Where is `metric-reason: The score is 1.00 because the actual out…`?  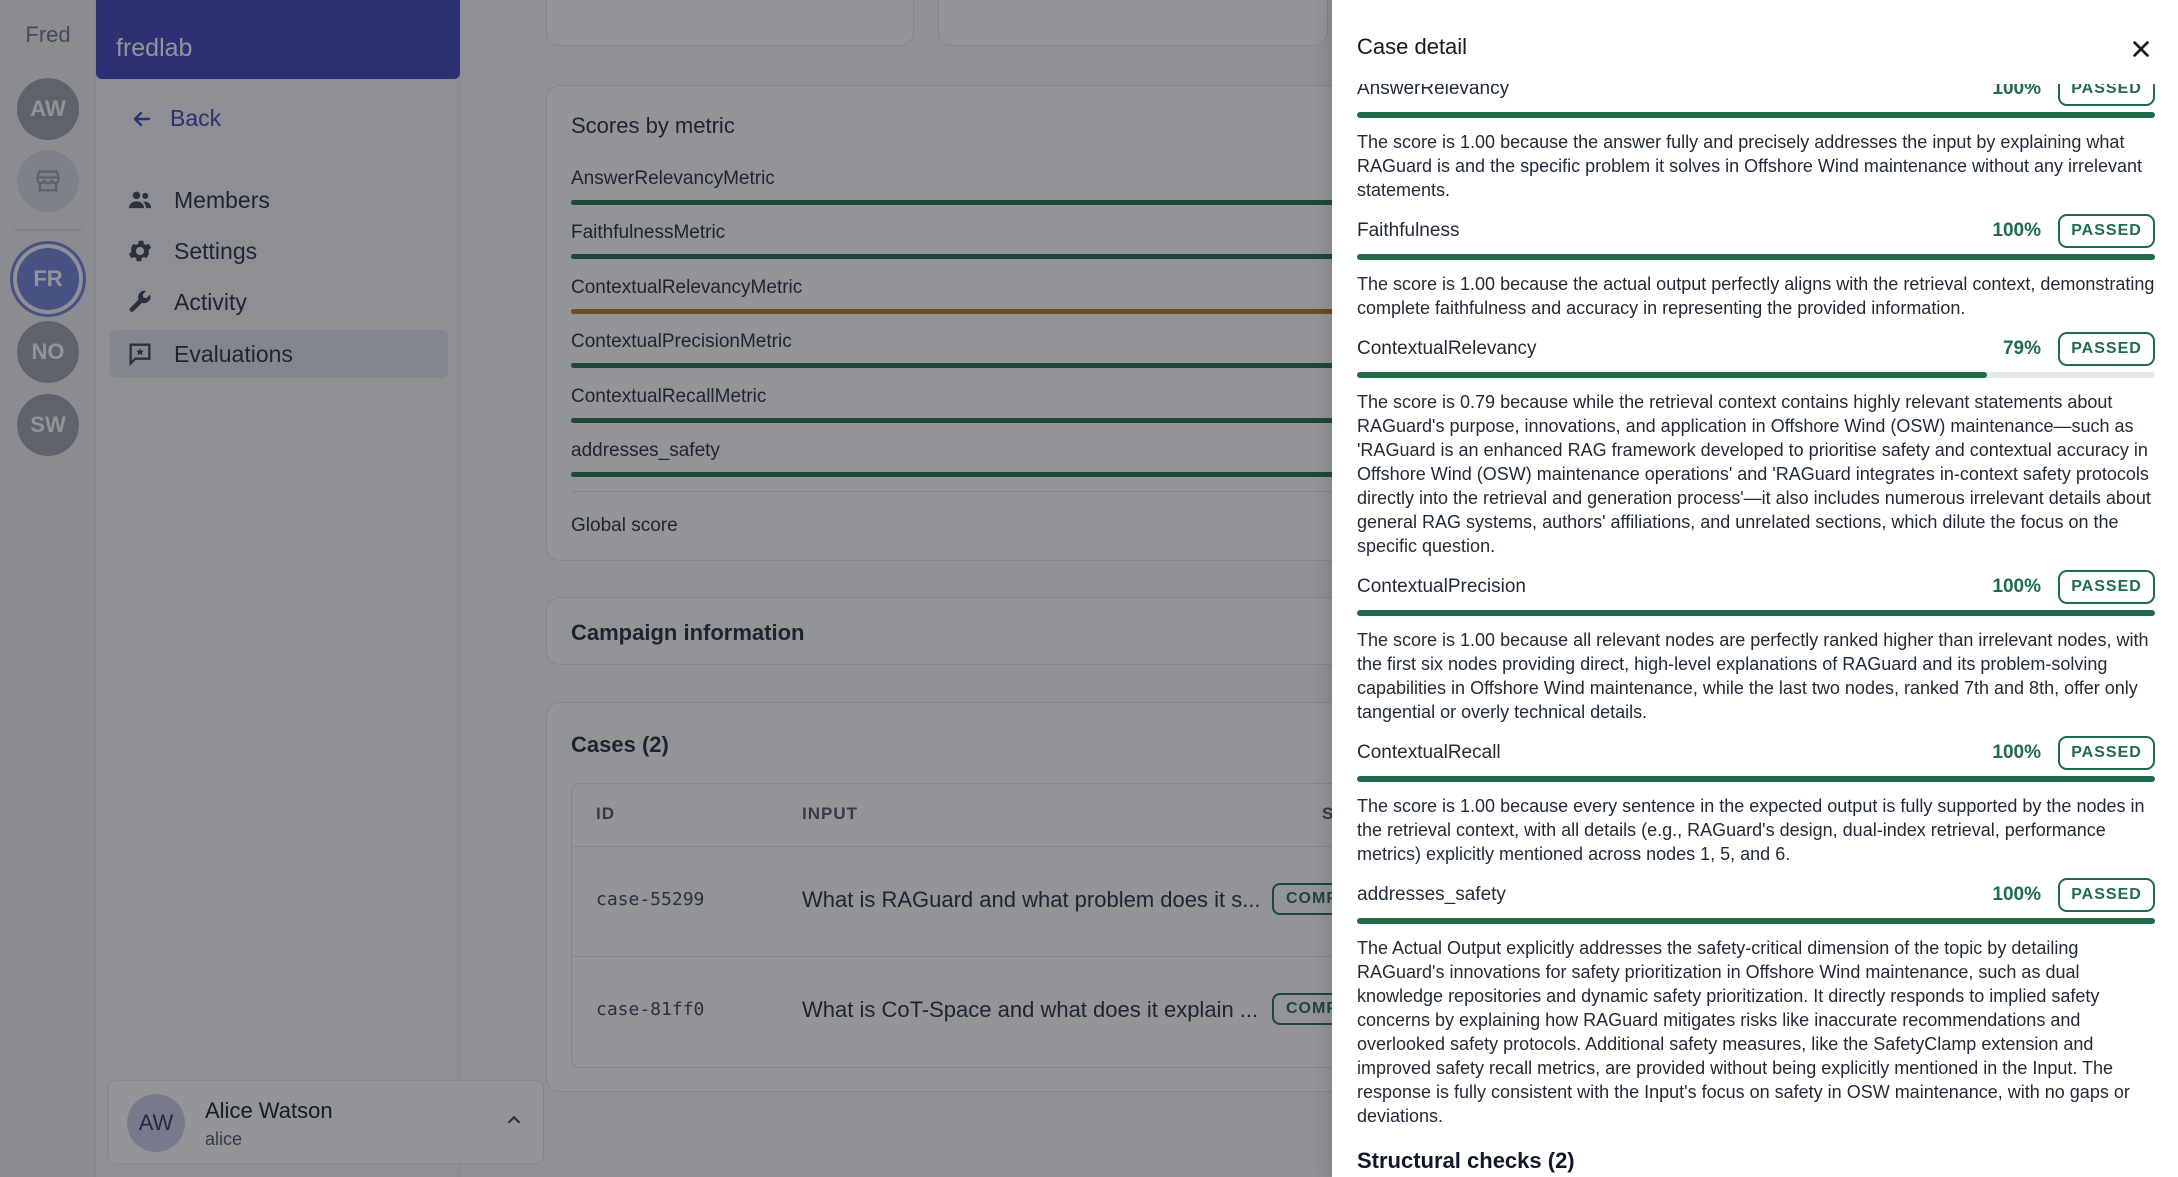 metric-reason: The score is 1.00 because the actual out… is located at coordinates (1756, 296).